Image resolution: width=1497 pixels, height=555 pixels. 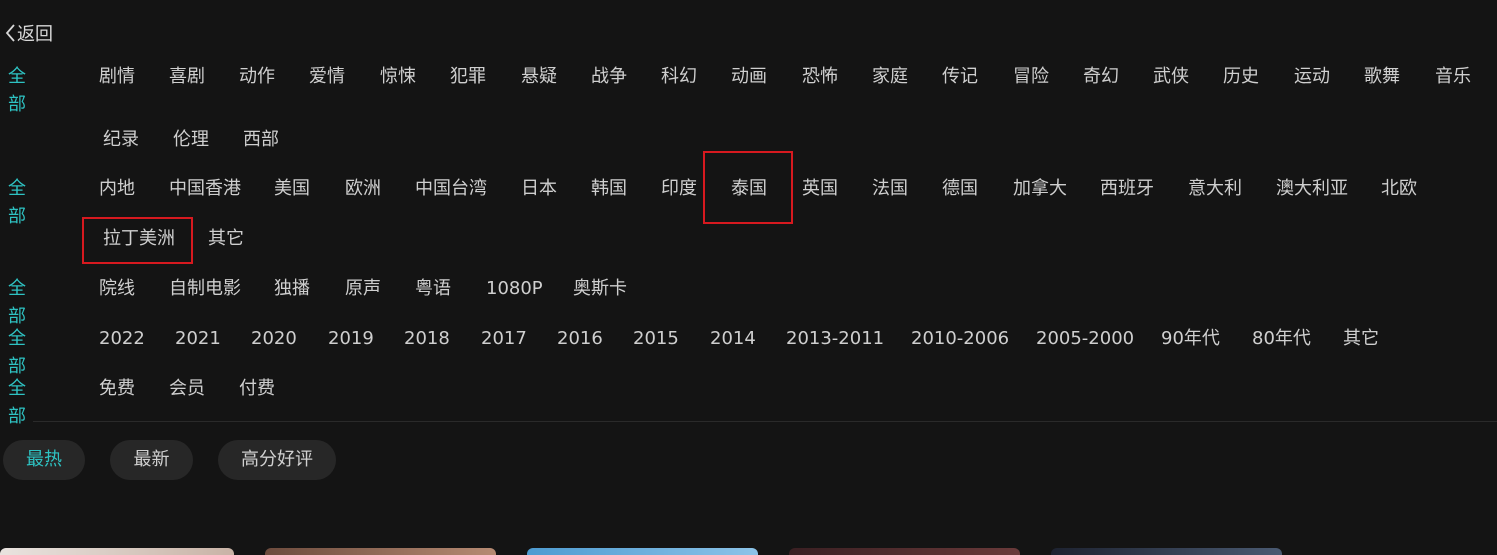 What do you see at coordinates (765, 421) in the screenshot?
I see `divider` at bounding box center [765, 421].